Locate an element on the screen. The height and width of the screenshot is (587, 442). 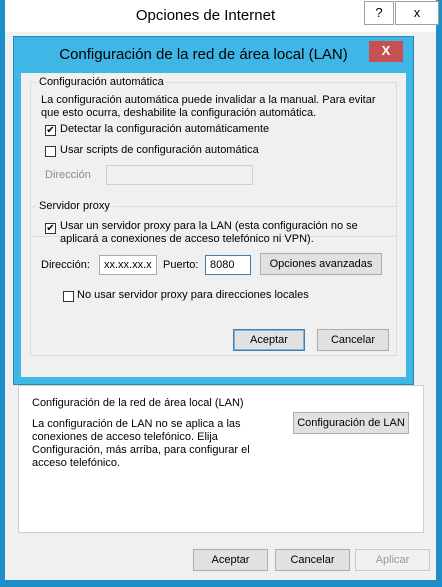
proxy-address-label: Dirección: is located at coordinates (65, 265).